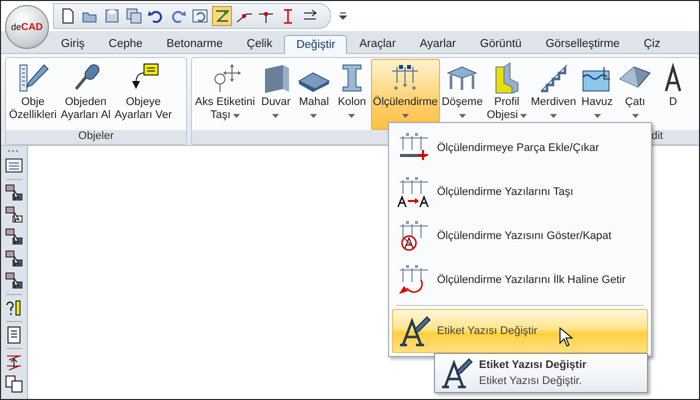 This screenshot has width=700, height=400. I want to click on customize-dropdown-icon, so click(343, 16).